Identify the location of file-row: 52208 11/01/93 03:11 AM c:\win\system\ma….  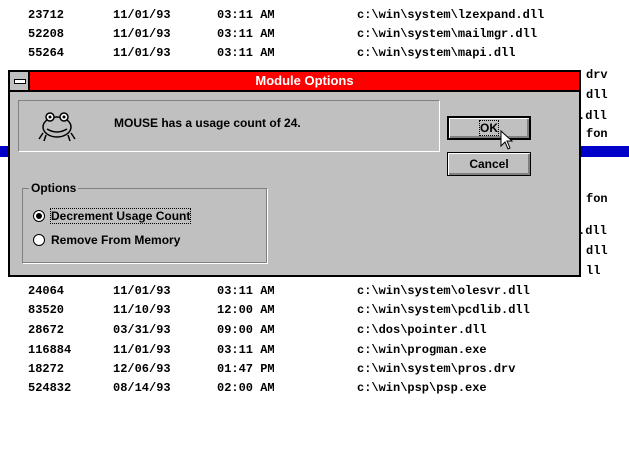
(314, 34).